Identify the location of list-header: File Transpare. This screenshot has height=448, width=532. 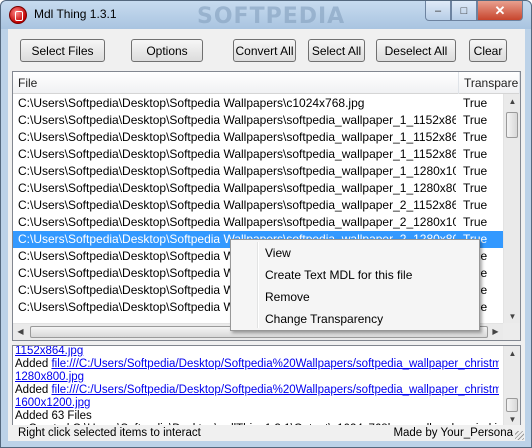
(266, 83).